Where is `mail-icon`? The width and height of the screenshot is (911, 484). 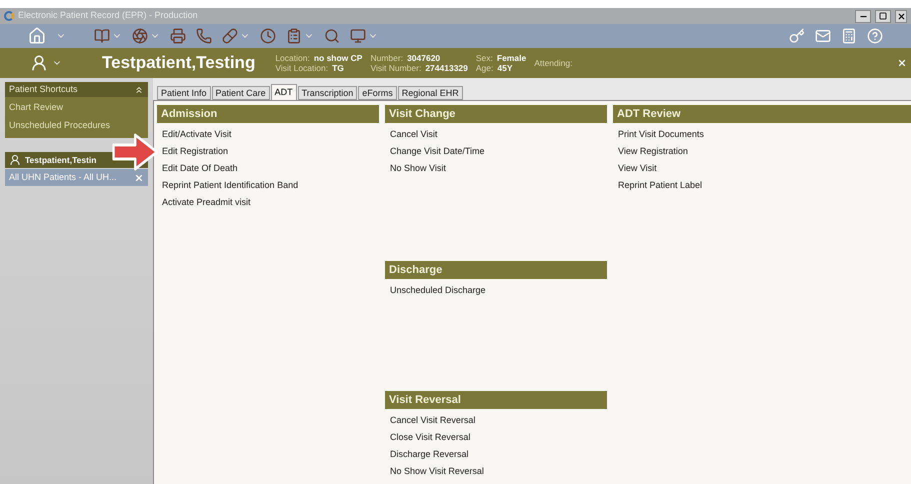 mail-icon is located at coordinates (823, 36).